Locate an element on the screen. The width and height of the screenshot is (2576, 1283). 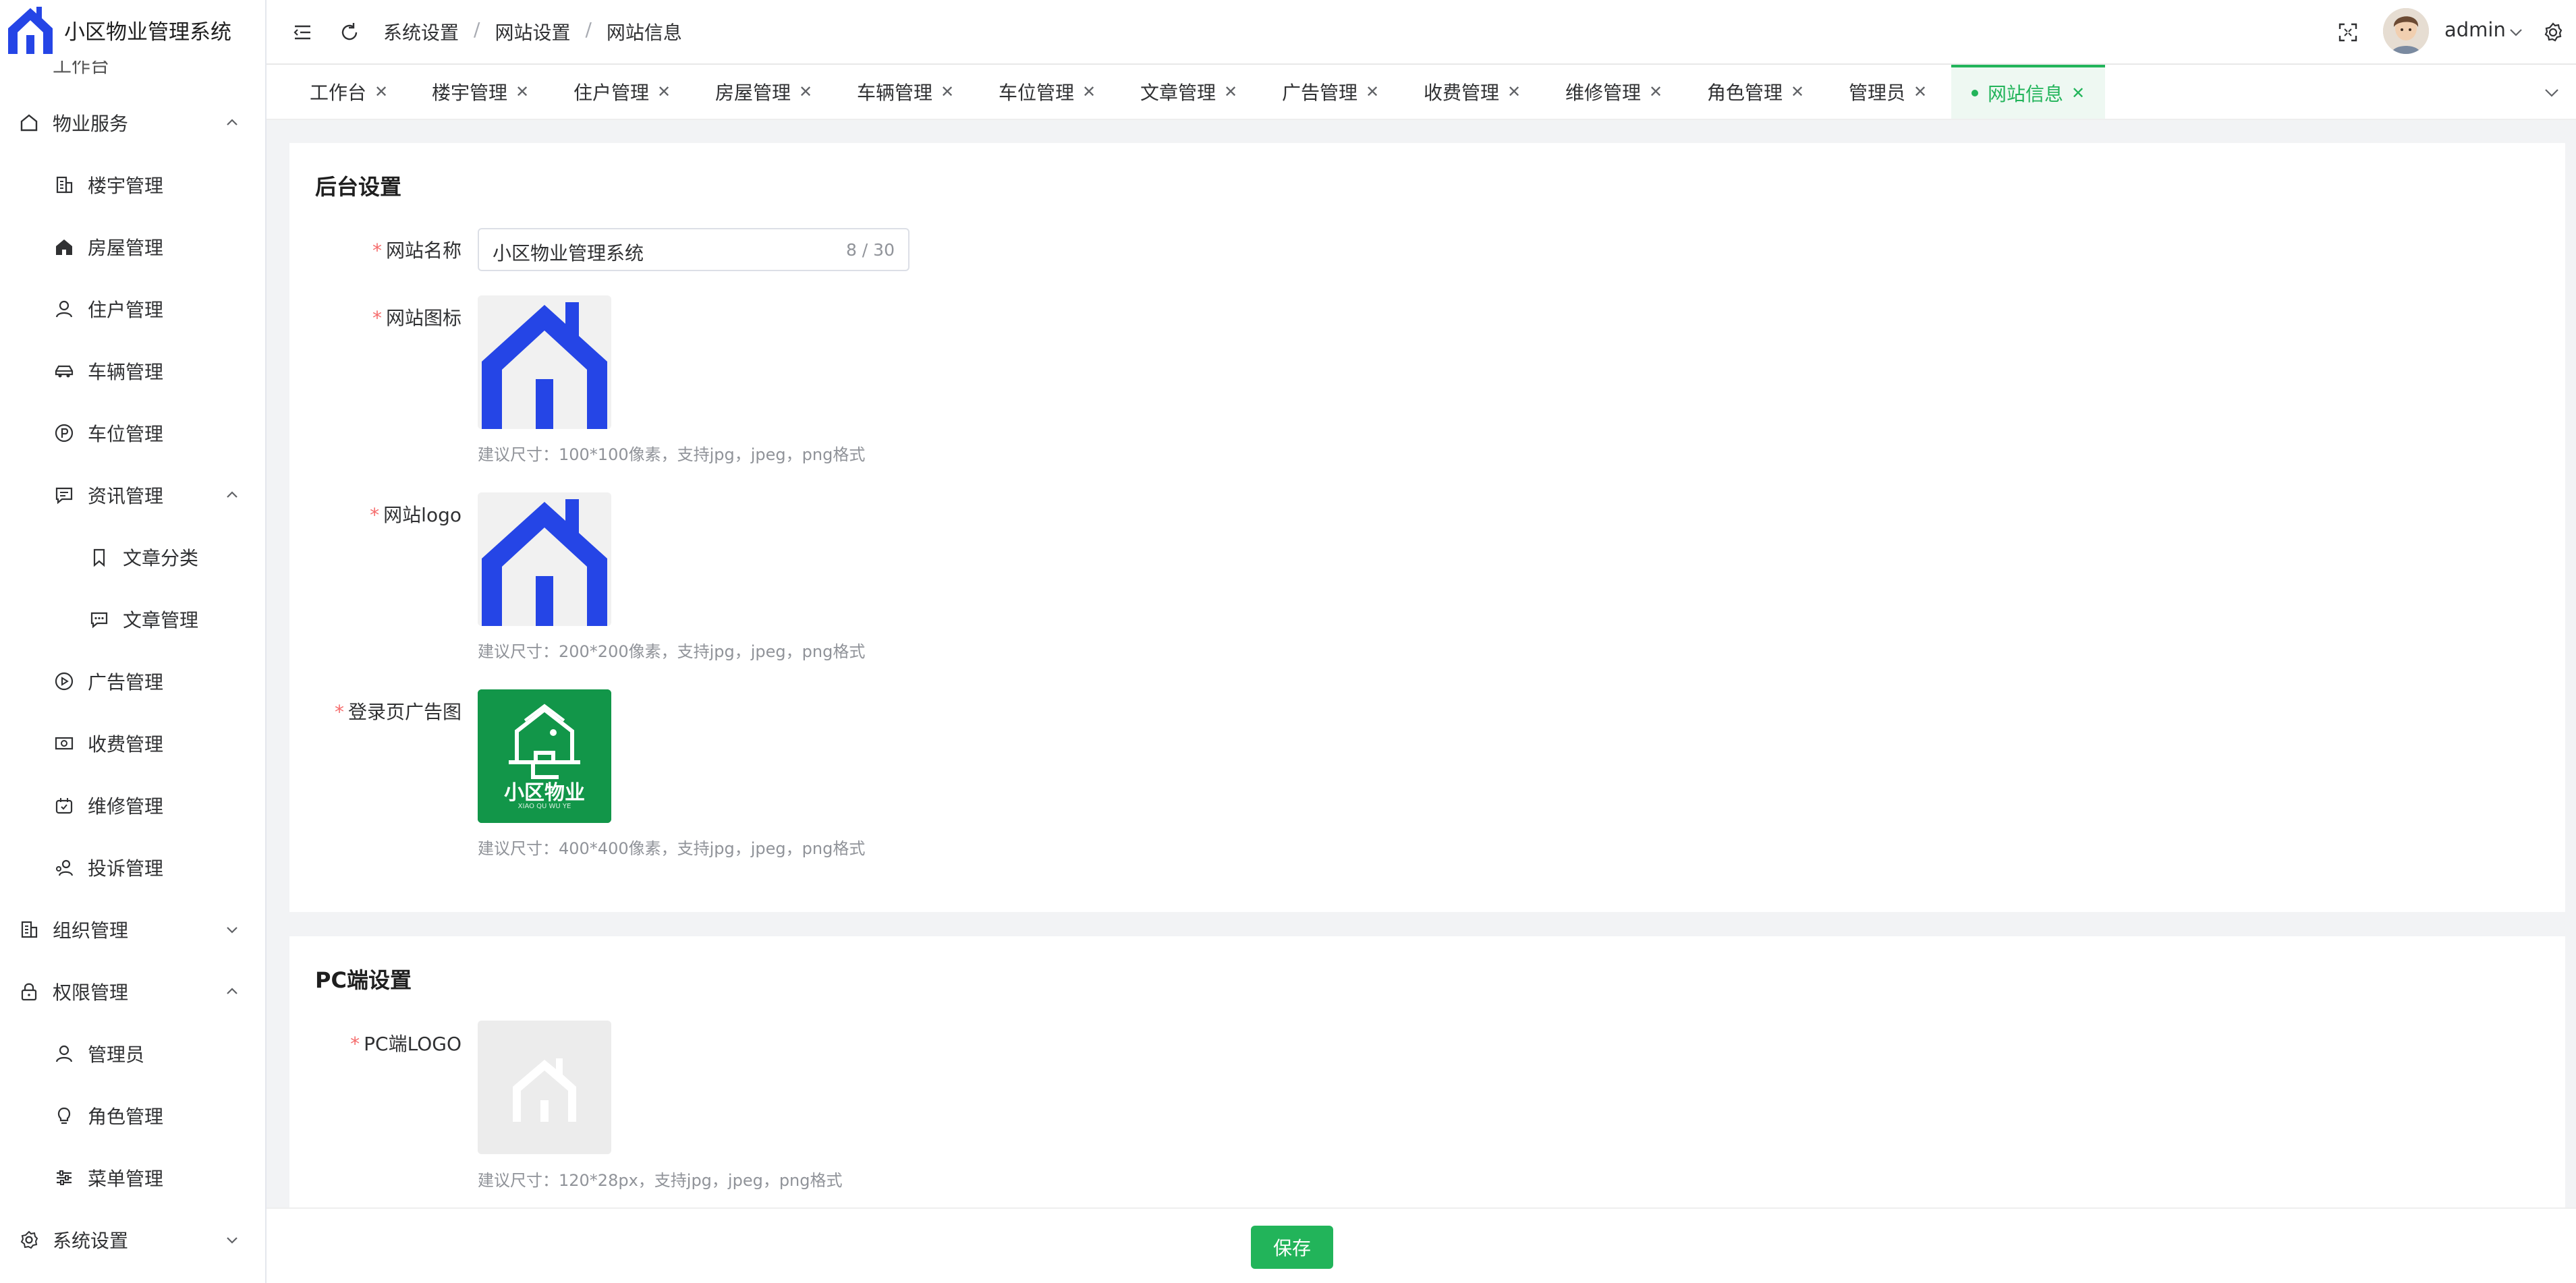
sidebar-item-property-service: 物业服务 is located at coordinates (132, 122).